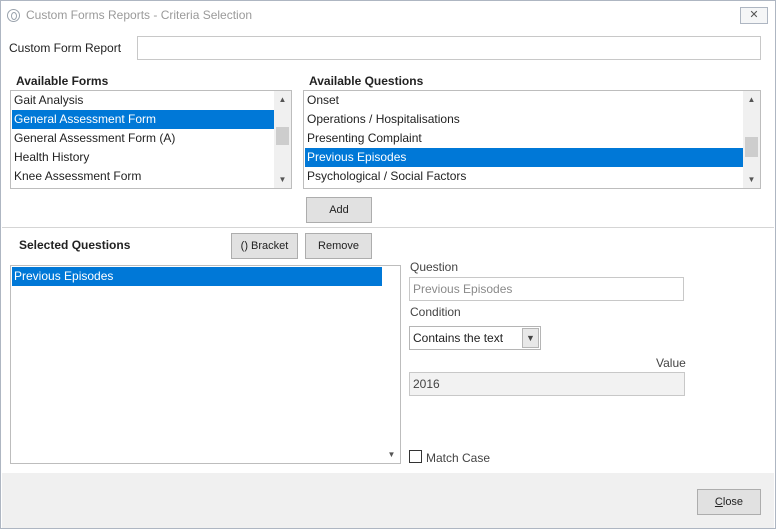 The height and width of the screenshot is (529, 776). Describe the element at coordinates (65, 48) in the screenshot. I see `custom-form-report-label: Custom Form Report` at that location.